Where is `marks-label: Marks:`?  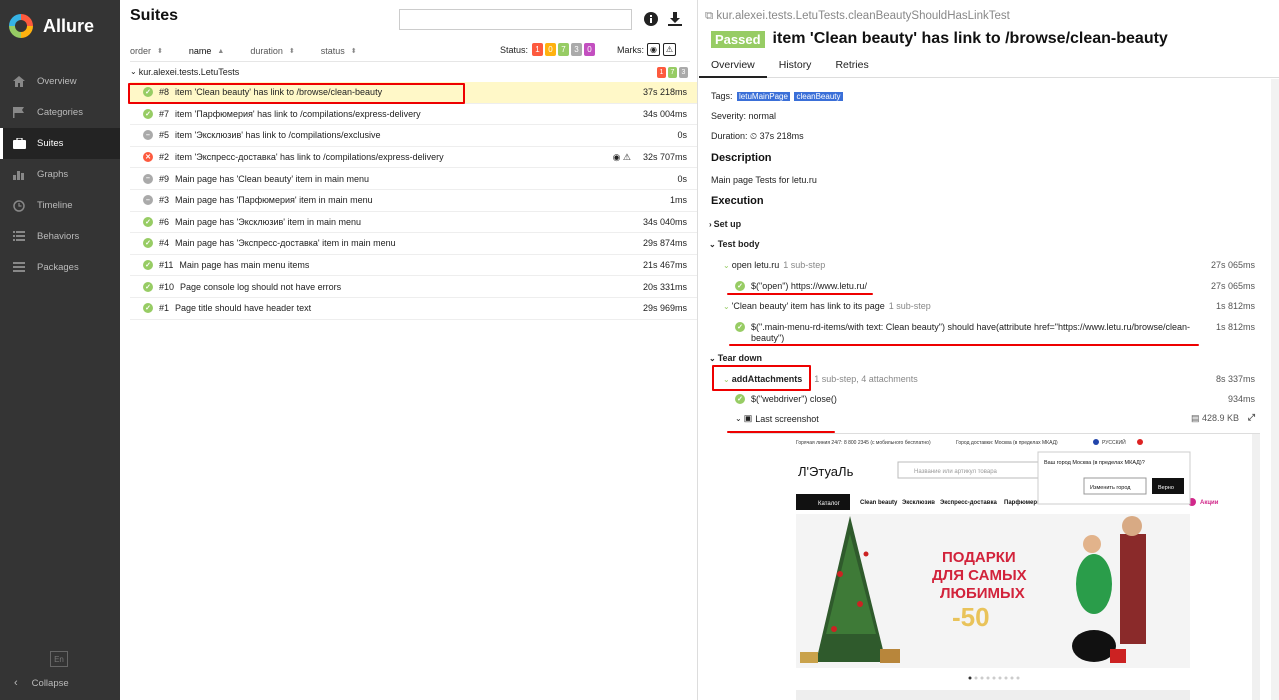 marks-label: Marks: is located at coordinates (631, 49).